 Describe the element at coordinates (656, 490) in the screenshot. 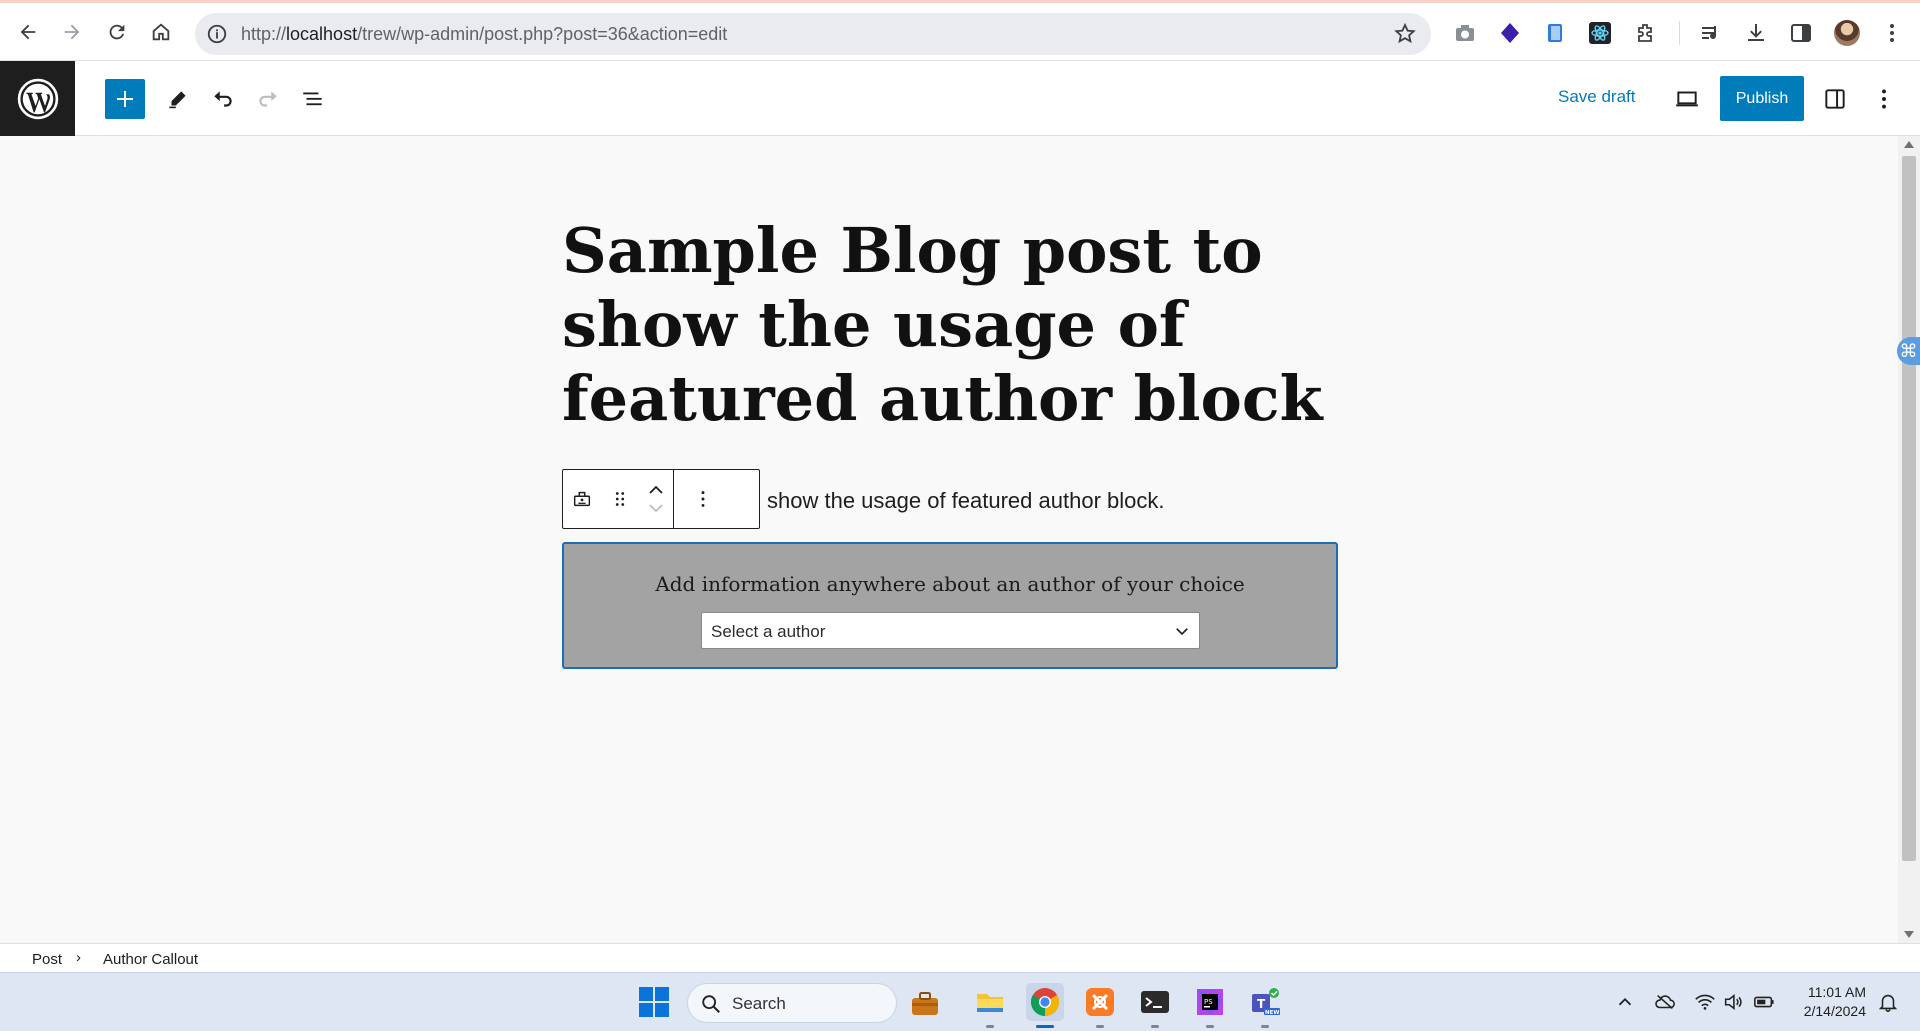

I see `move-up-icon` at that location.